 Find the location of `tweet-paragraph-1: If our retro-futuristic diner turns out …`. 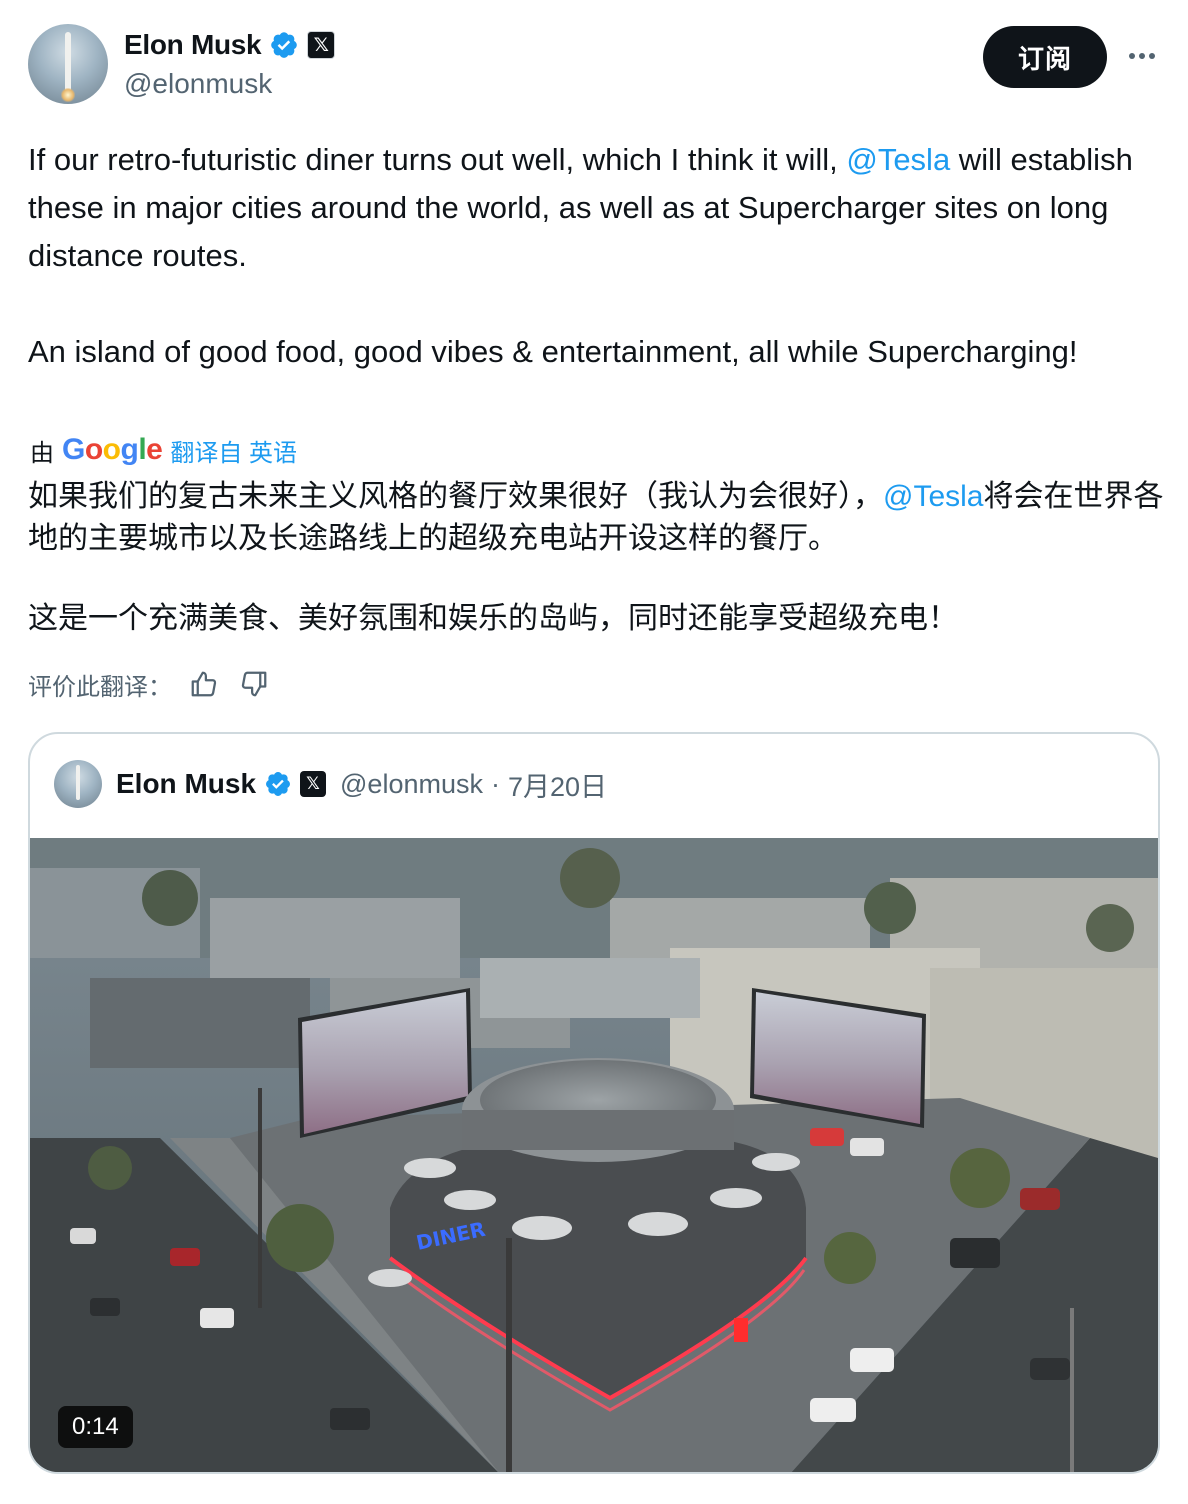

tweet-paragraph-1: If our retro-futuristic diner turns out … is located at coordinates (580, 207).